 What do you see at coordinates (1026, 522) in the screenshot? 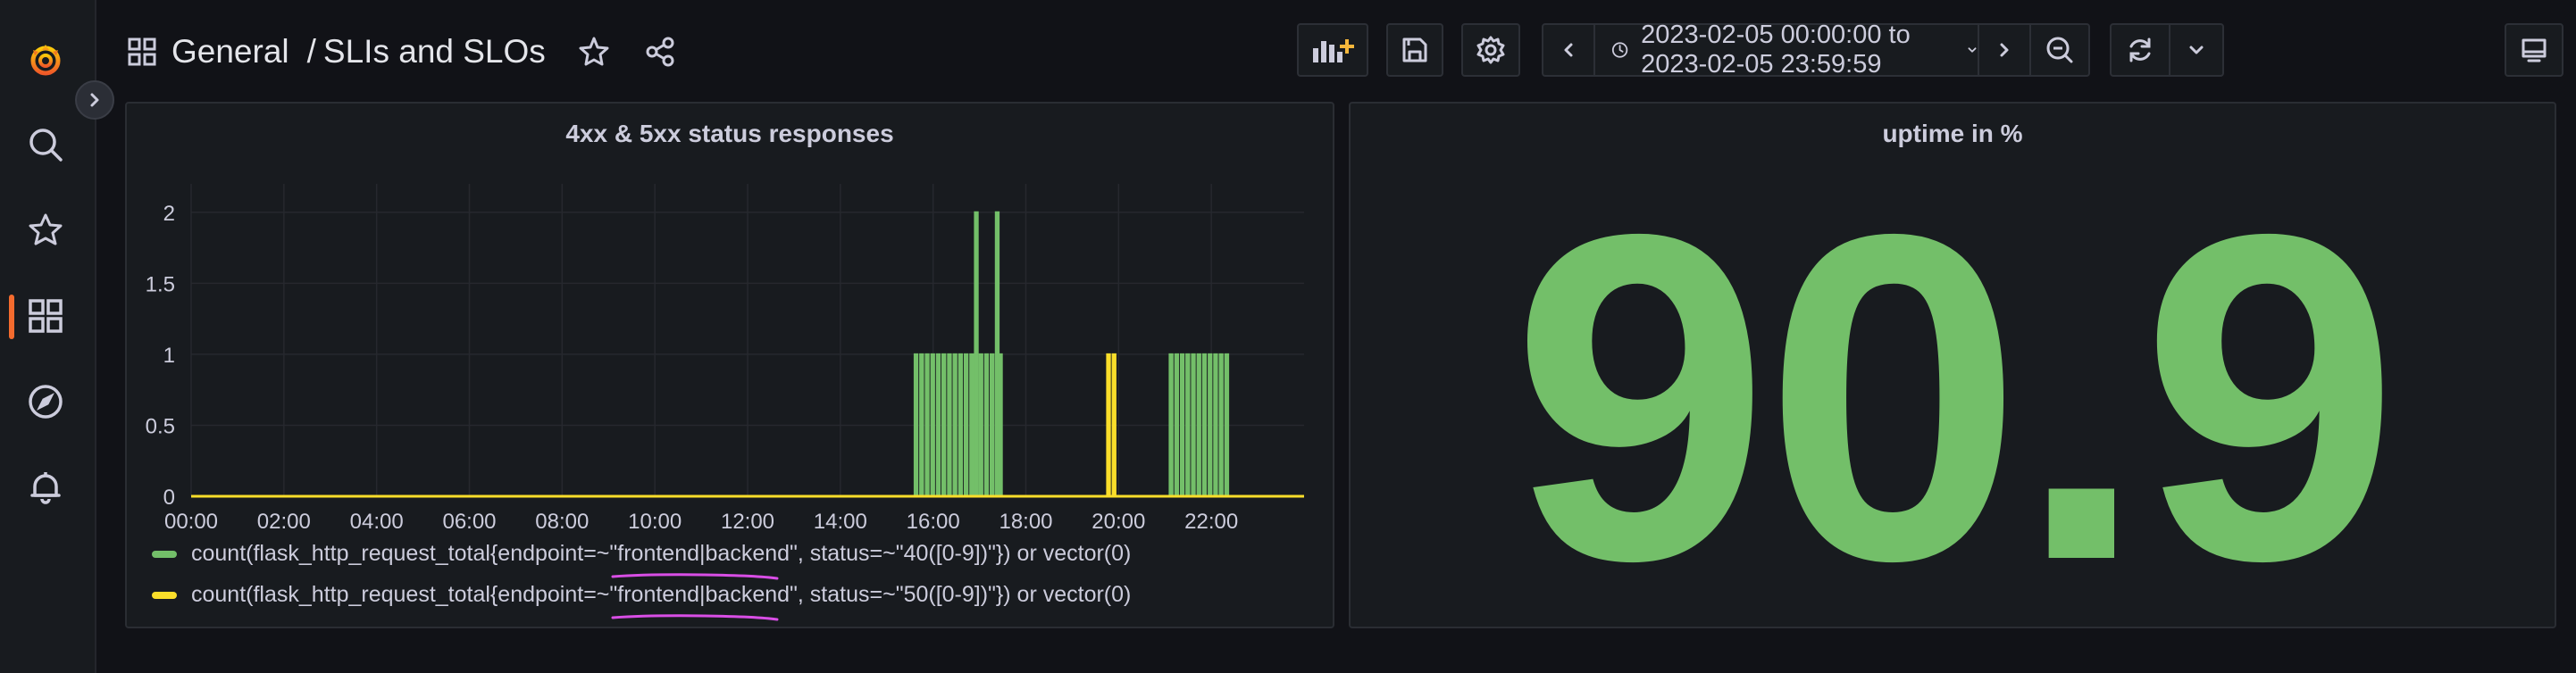
I see `x-tick-label: 18:00` at bounding box center [1026, 522].